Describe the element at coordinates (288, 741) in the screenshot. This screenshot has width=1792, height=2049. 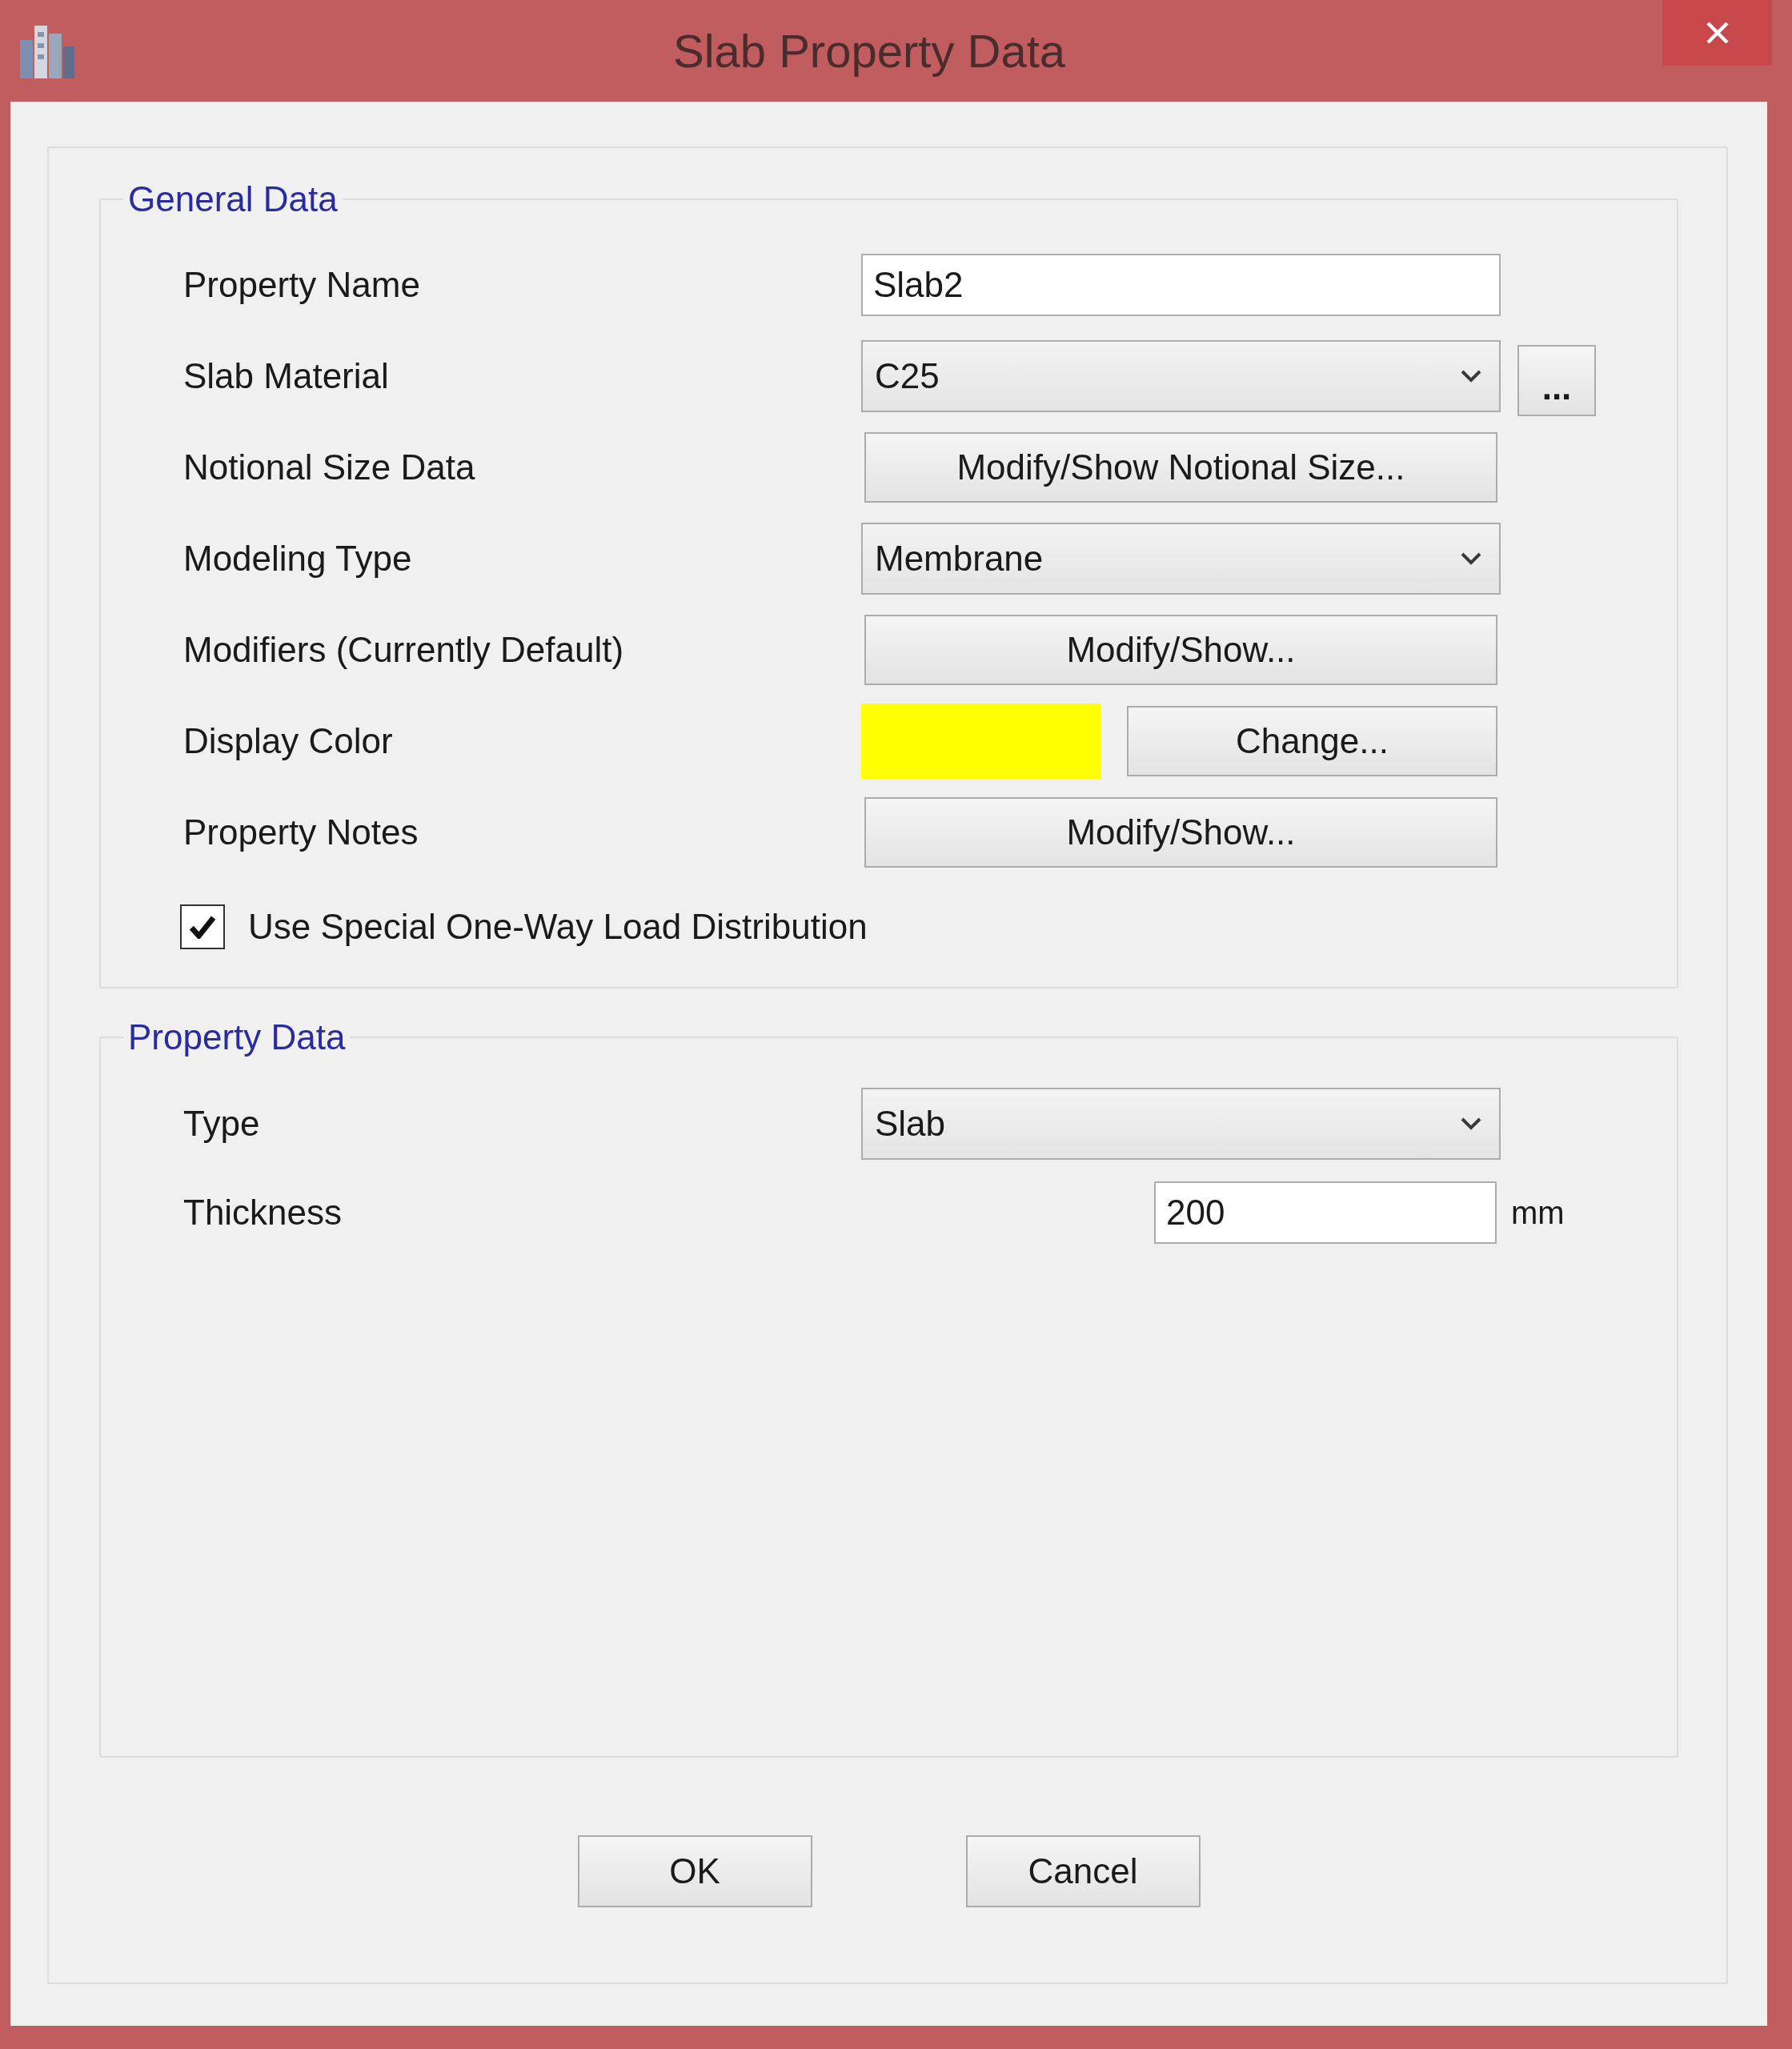
I see `field-label: Display Color` at that location.